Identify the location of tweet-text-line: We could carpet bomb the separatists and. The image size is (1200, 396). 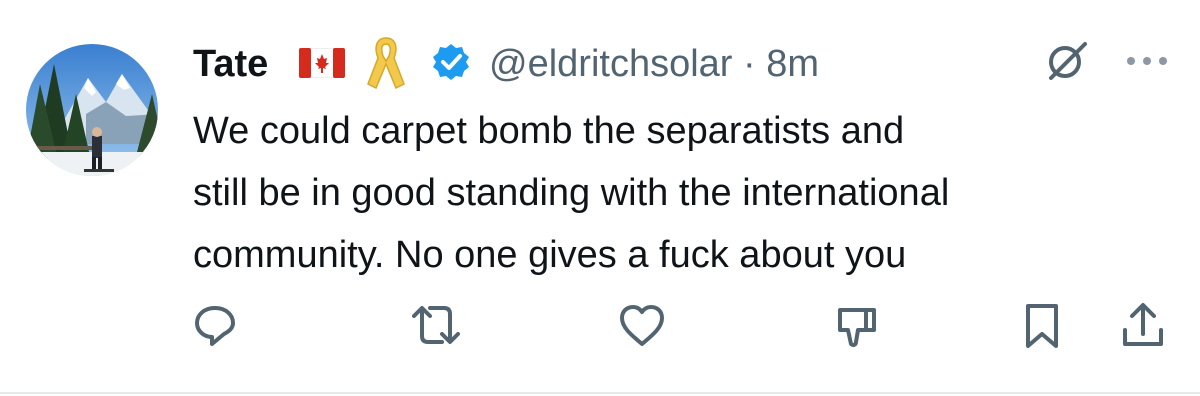
(549, 131).